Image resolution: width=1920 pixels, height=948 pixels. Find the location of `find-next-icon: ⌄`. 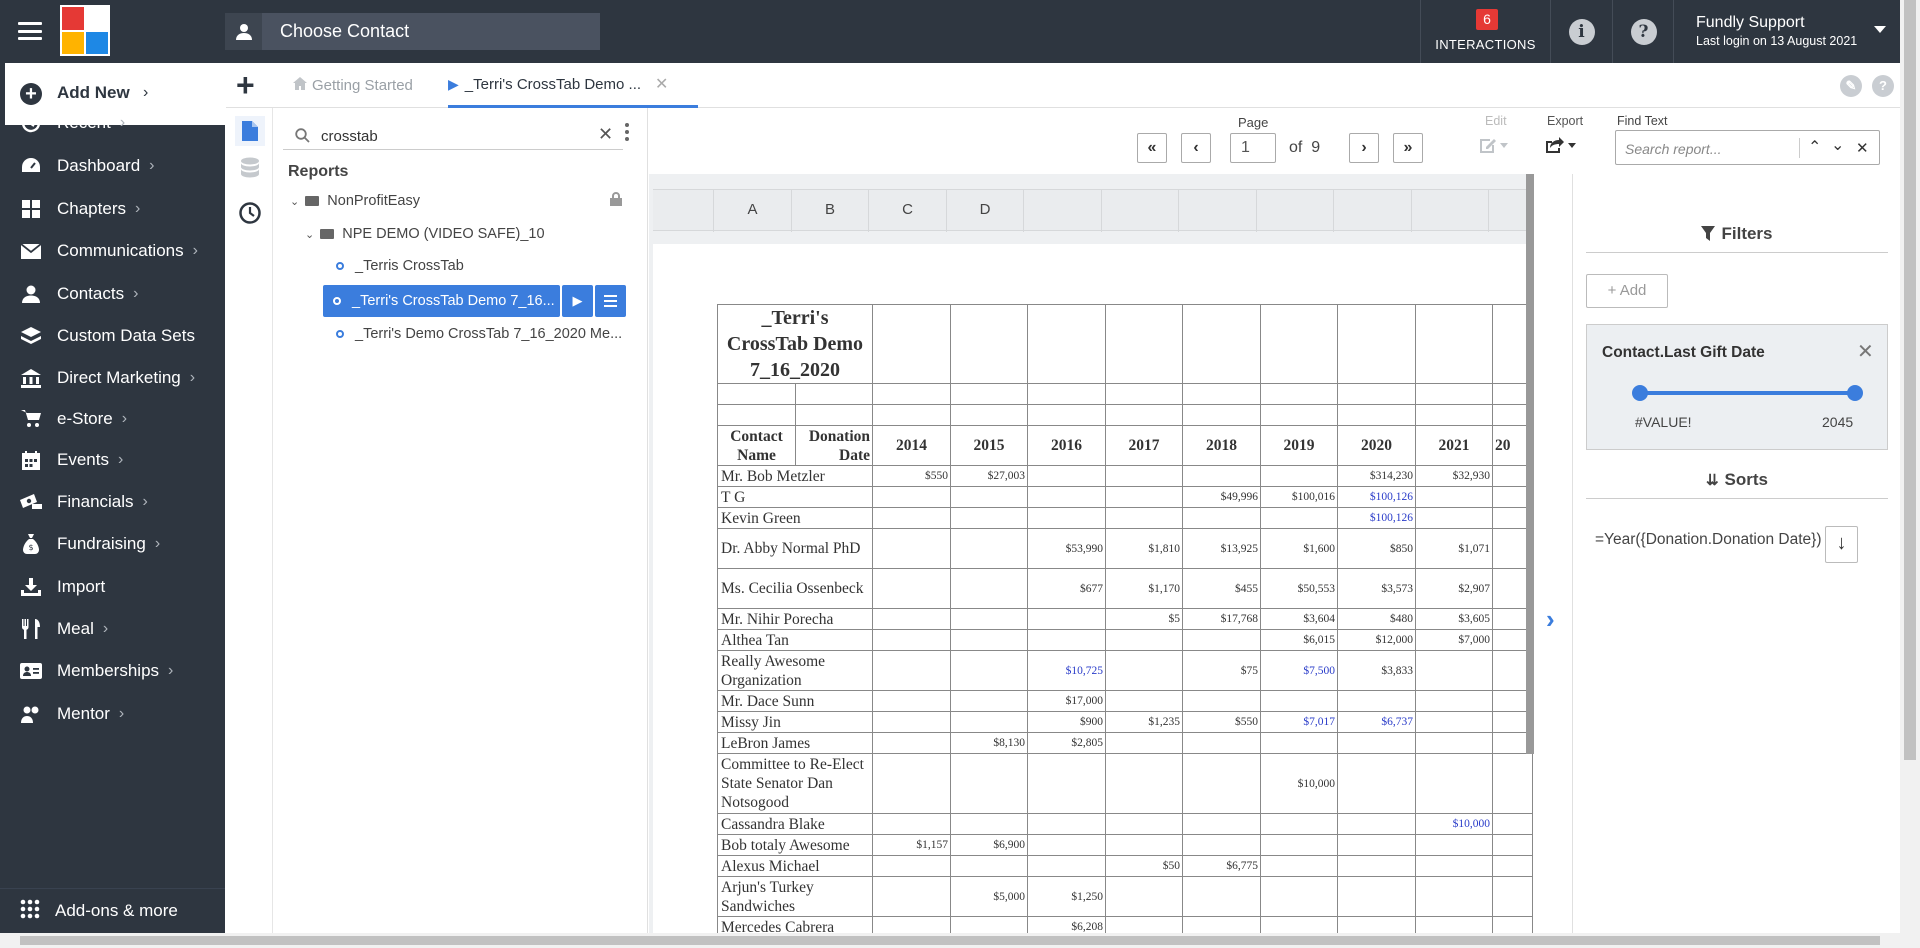

find-next-icon: ⌄ is located at coordinates (1837, 145).